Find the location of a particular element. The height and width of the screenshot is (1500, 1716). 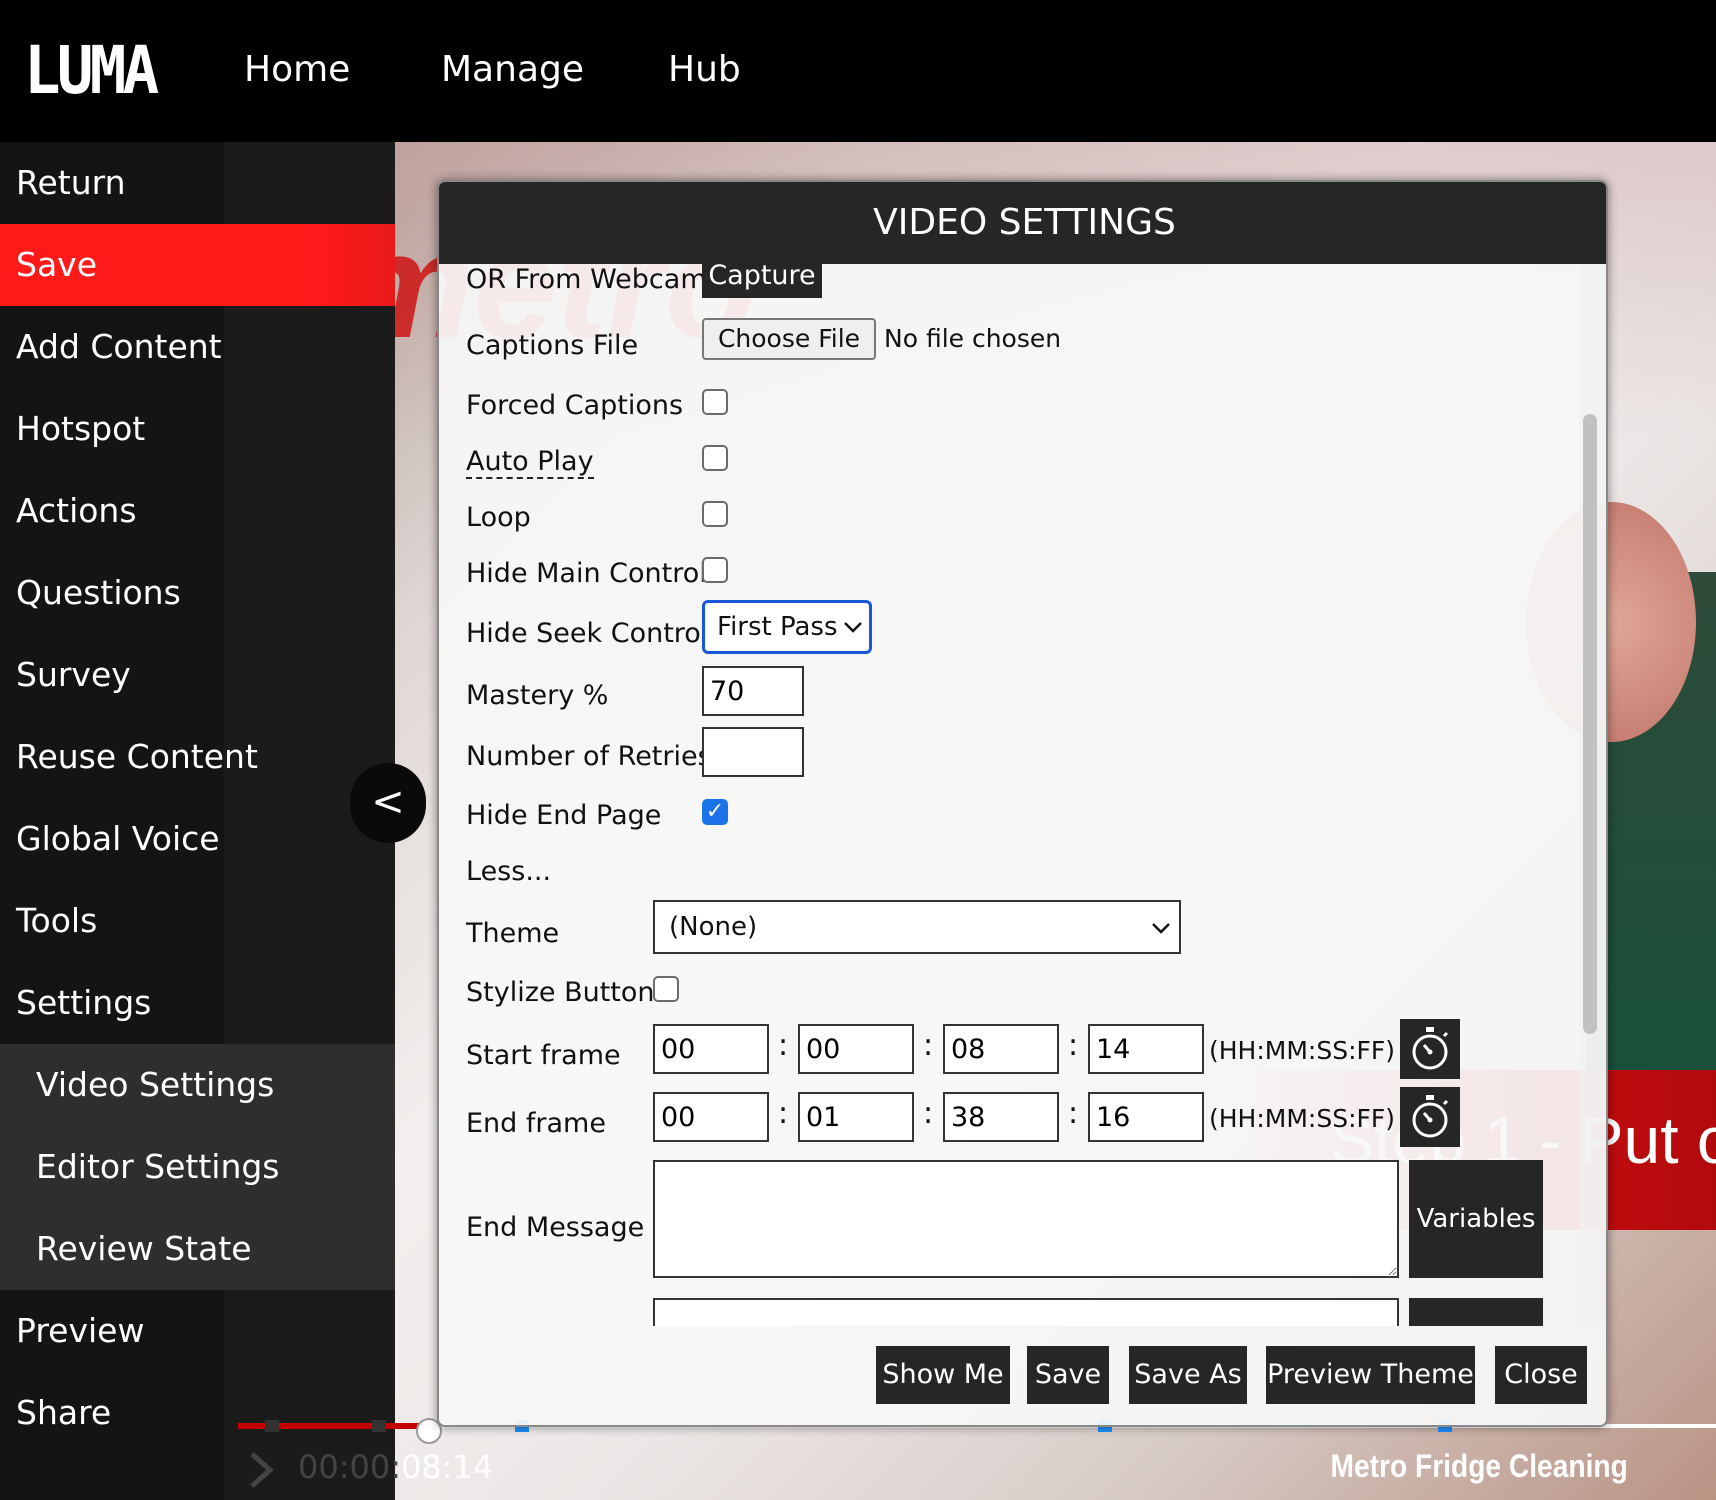

dialog-scrollbar-thumb is located at coordinates (1590, 724).